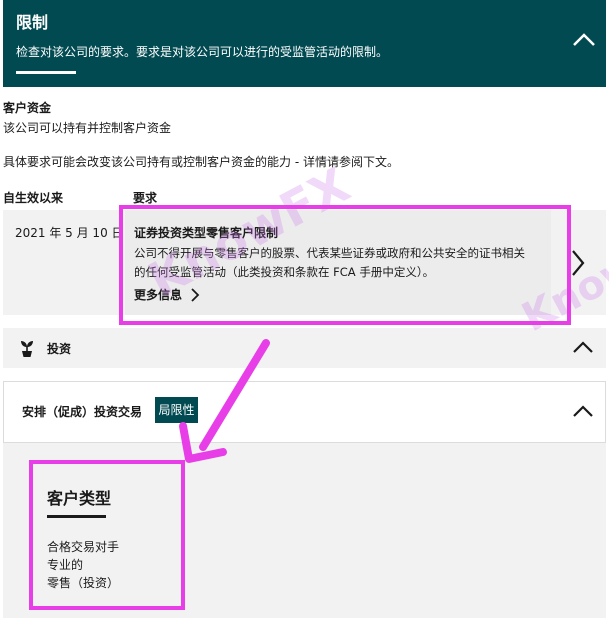 Image resolution: width=609 pixels, height=633 pixels. Describe the element at coordinates (46, 72) in the screenshot. I see `title-underline` at that location.